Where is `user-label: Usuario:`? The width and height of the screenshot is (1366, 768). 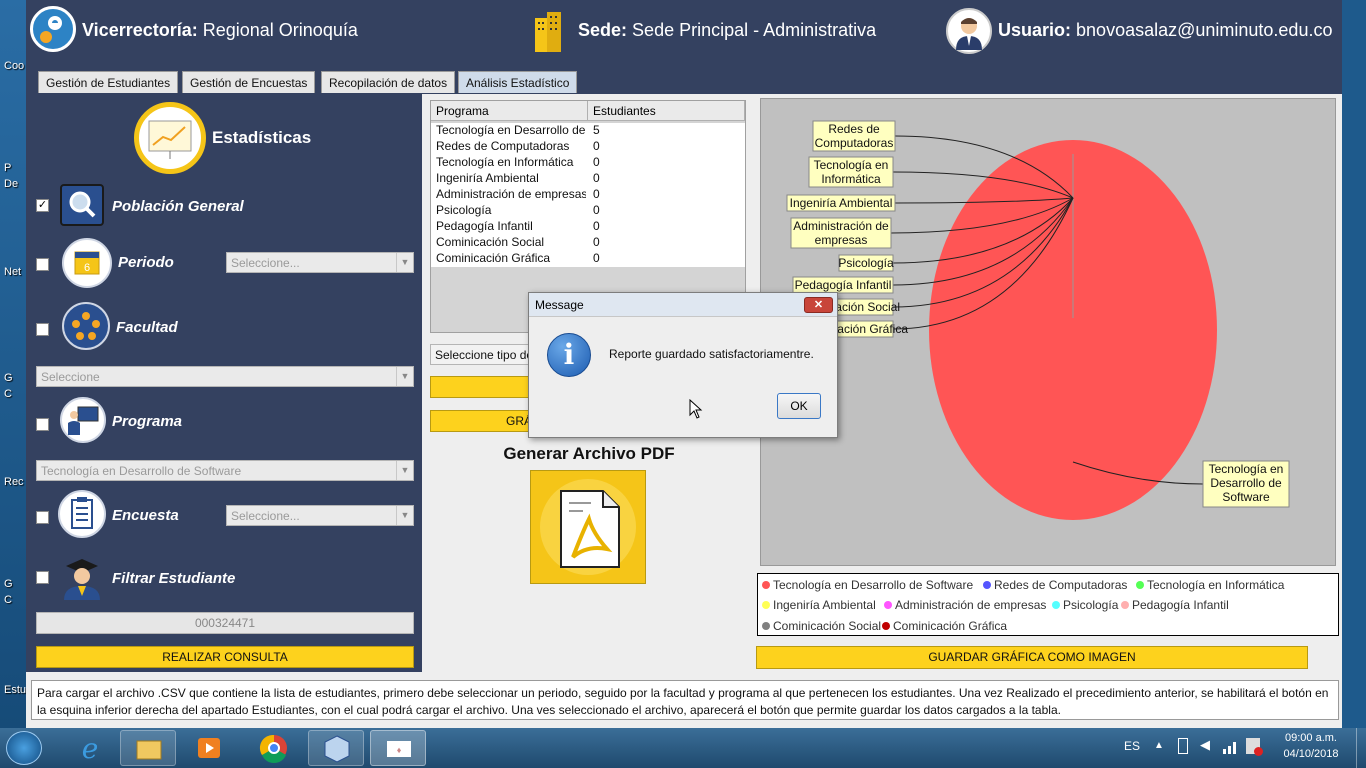
user-label: Usuario: is located at coordinates (1035, 30).